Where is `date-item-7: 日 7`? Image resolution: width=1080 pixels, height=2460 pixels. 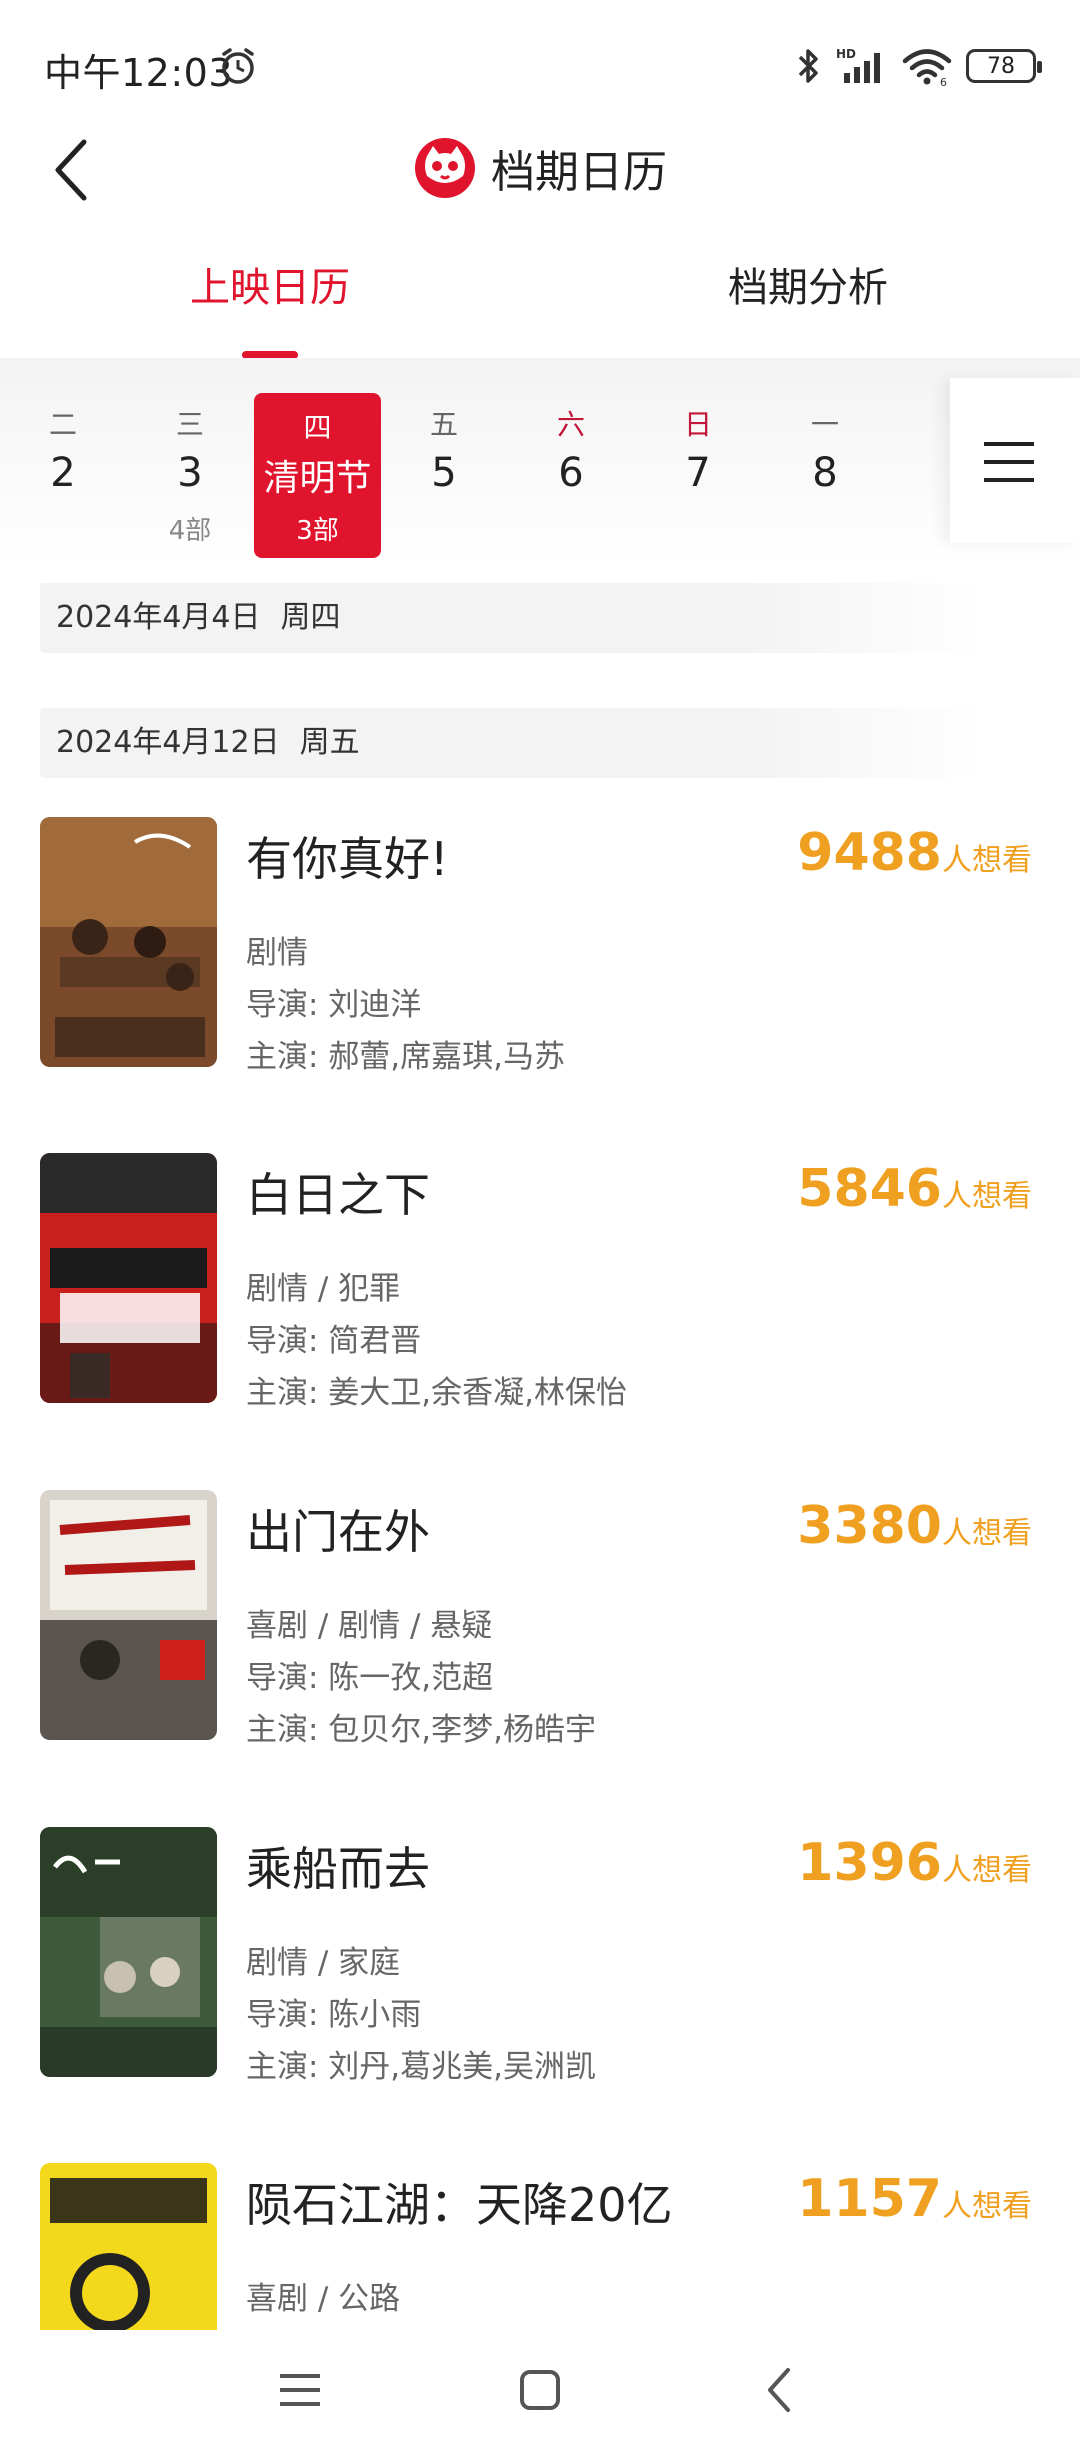 date-item-7: 日 7 is located at coordinates (698, 460).